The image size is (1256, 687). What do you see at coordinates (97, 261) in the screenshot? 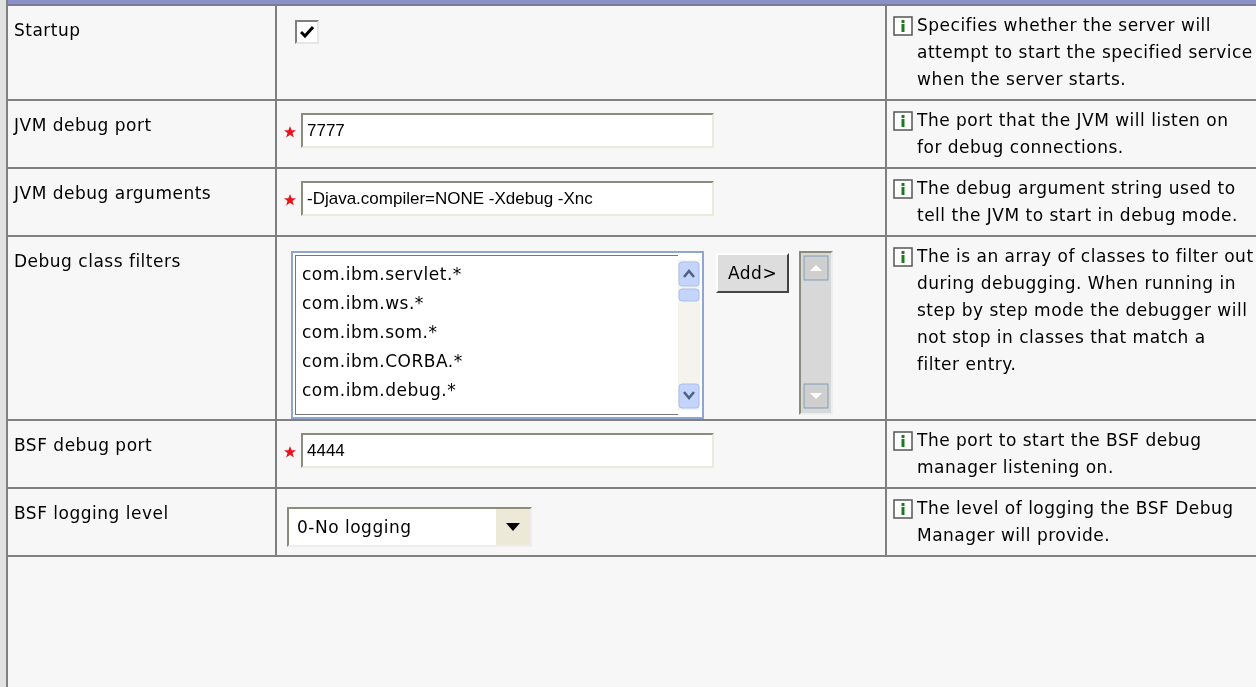
I see `field-label: Debug class filters` at bounding box center [97, 261].